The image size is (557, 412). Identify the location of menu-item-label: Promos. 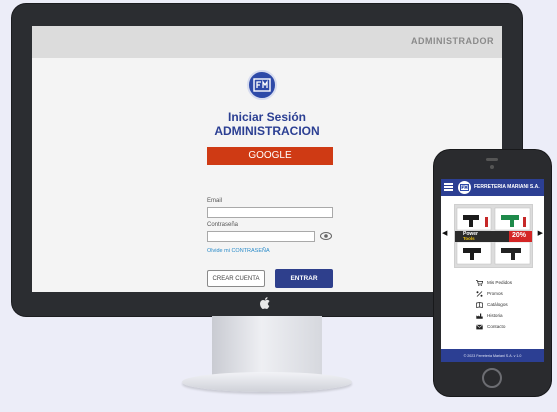
(495, 293).